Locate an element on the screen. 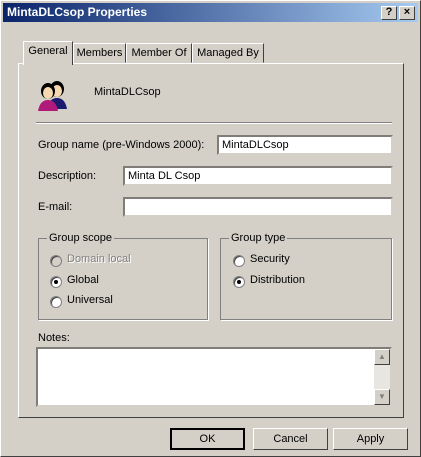 The width and height of the screenshot is (421, 457). distribution-label: Distribution is located at coordinates (278, 280).